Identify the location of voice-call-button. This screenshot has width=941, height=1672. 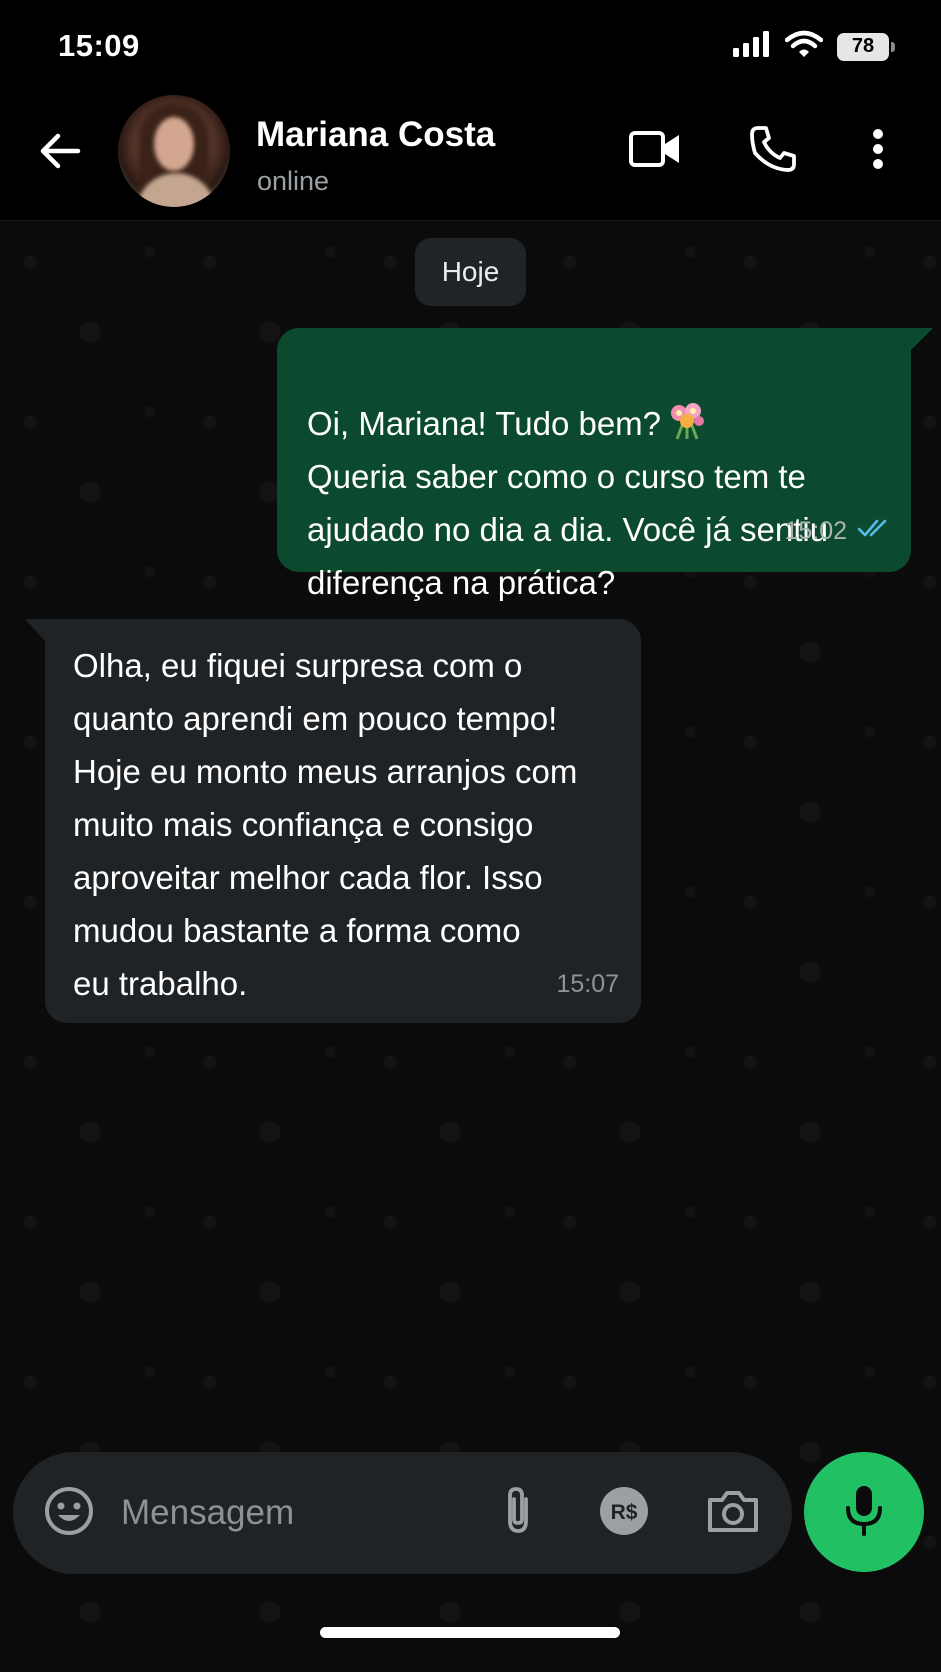
(773, 151).